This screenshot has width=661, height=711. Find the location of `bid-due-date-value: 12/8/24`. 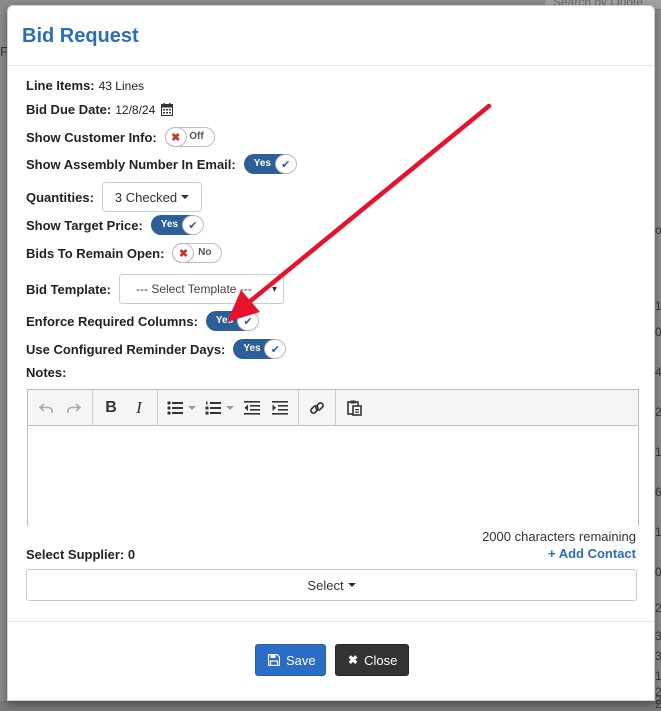

bid-due-date-value: 12/8/24 is located at coordinates (135, 109).